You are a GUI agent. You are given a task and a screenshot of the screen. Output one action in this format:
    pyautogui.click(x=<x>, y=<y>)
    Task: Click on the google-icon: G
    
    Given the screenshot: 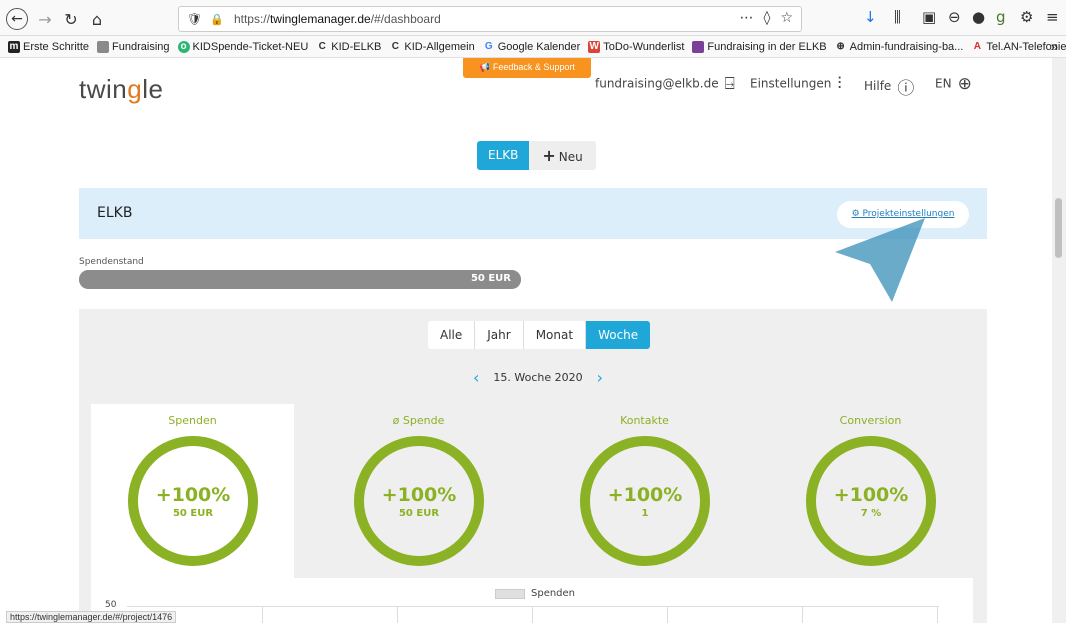 What is the action you would take?
    pyautogui.click(x=488, y=46)
    